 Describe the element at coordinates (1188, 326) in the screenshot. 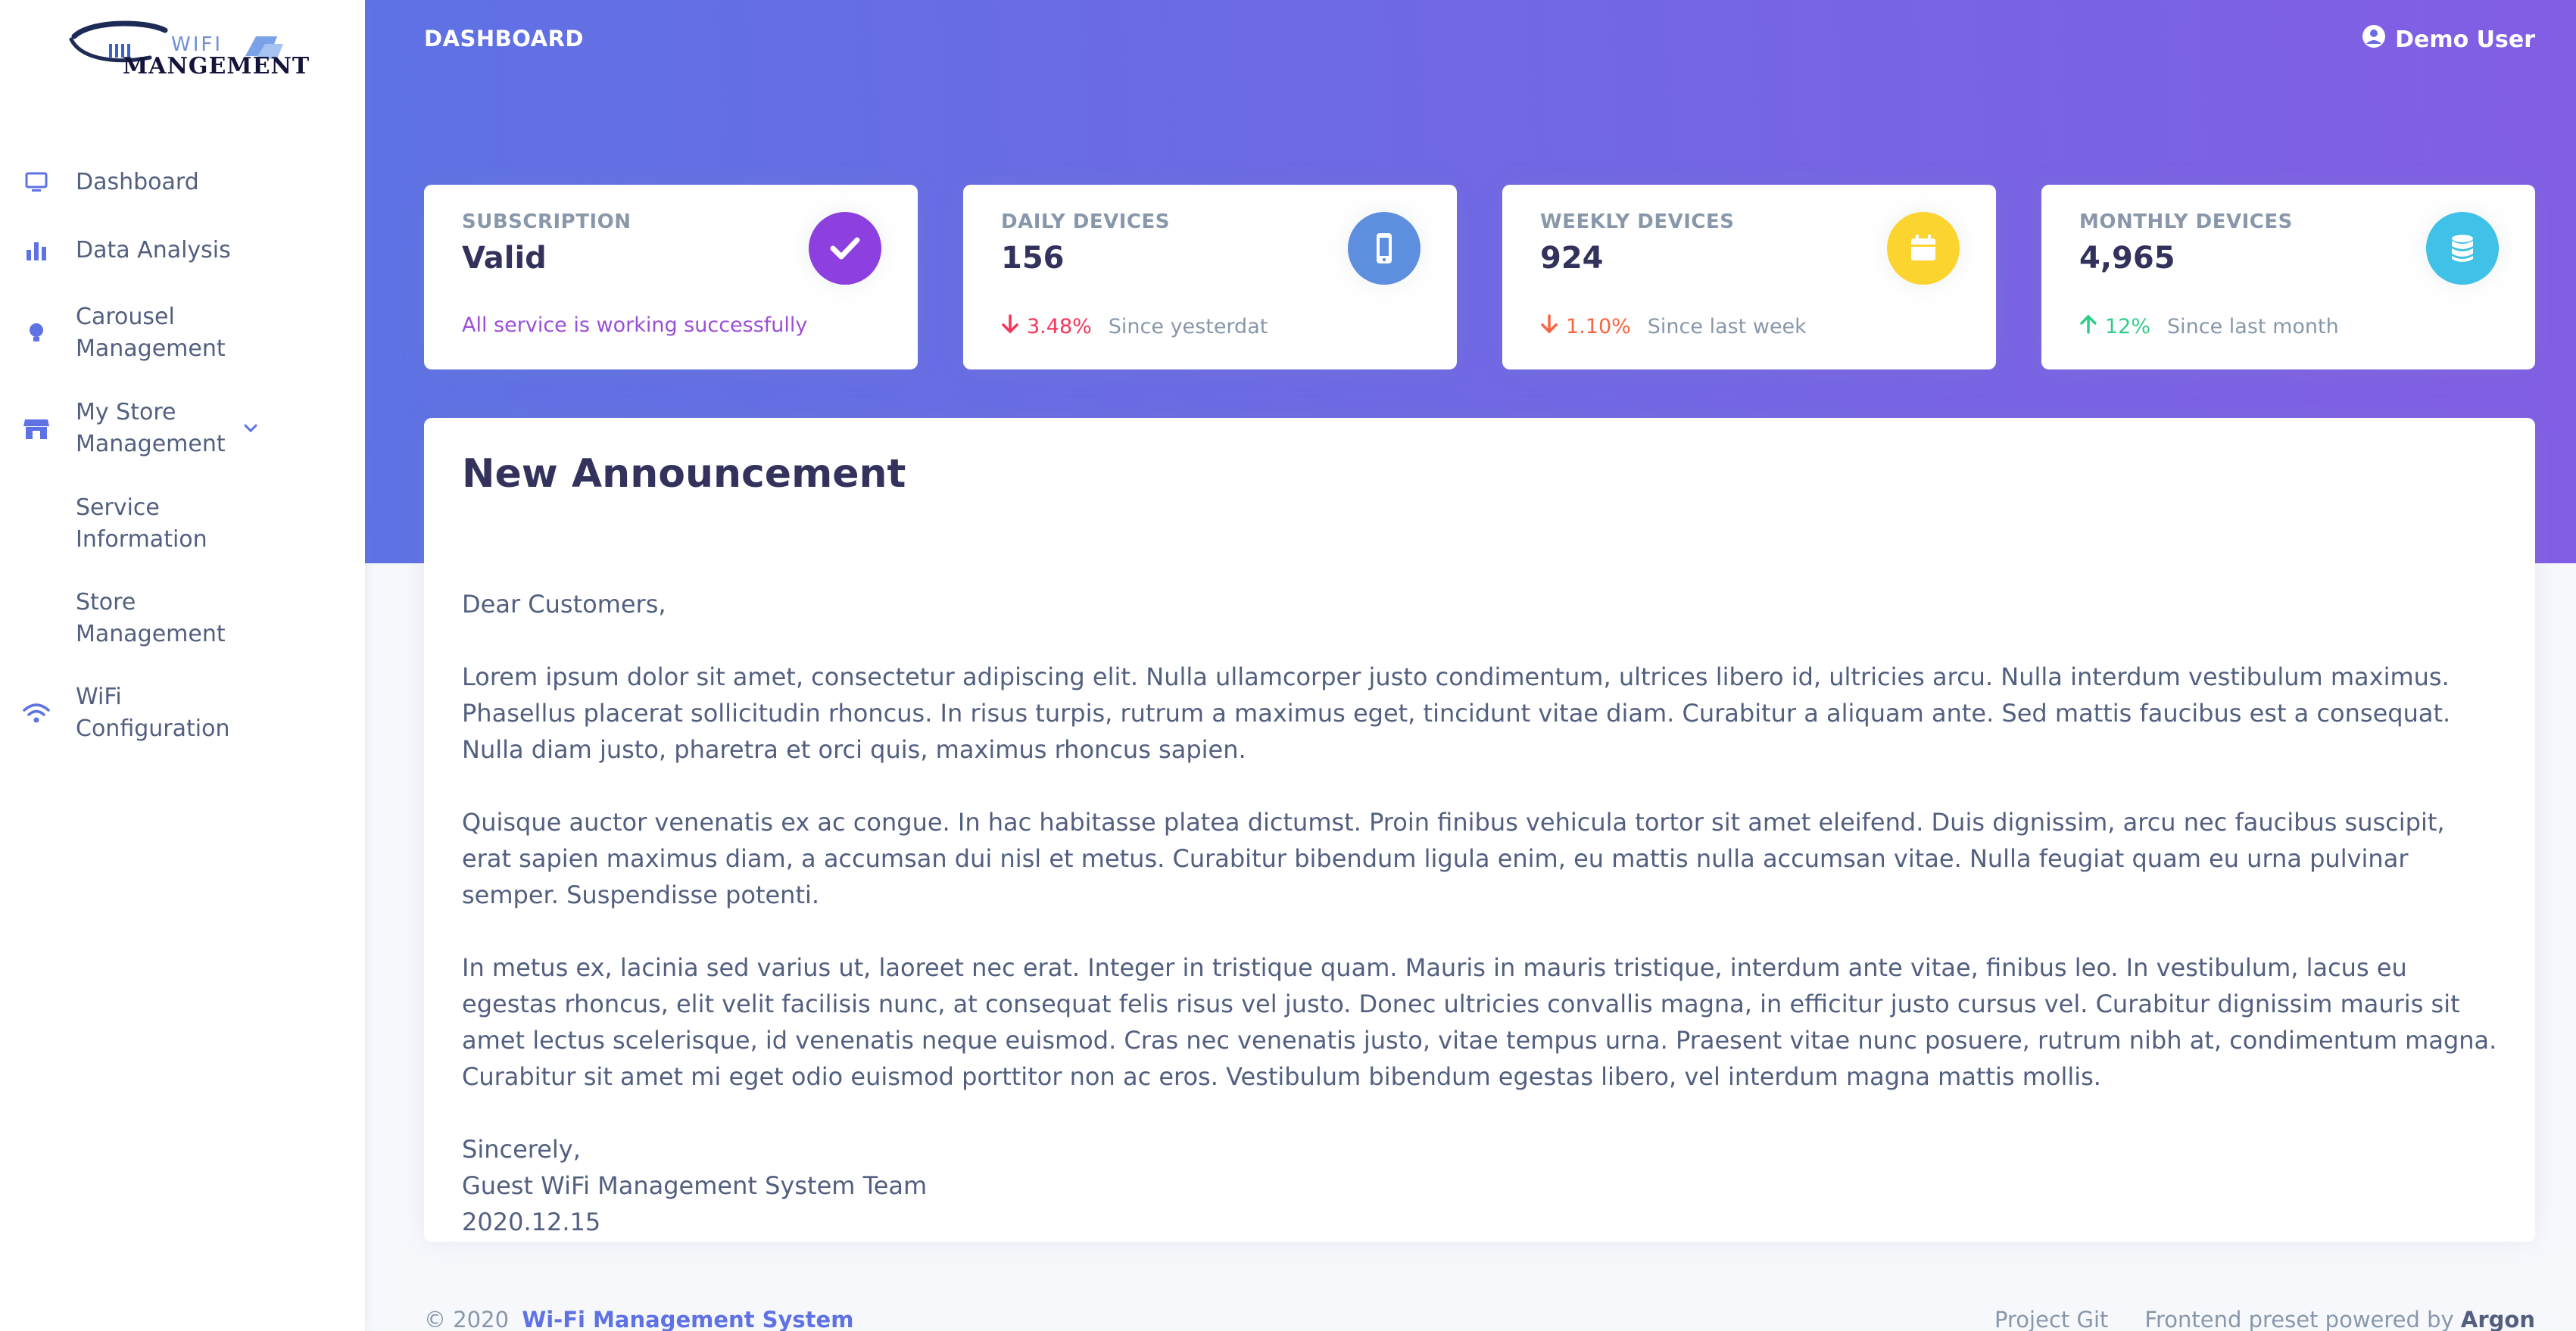

I see `trend-period: Since yesterdat` at that location.